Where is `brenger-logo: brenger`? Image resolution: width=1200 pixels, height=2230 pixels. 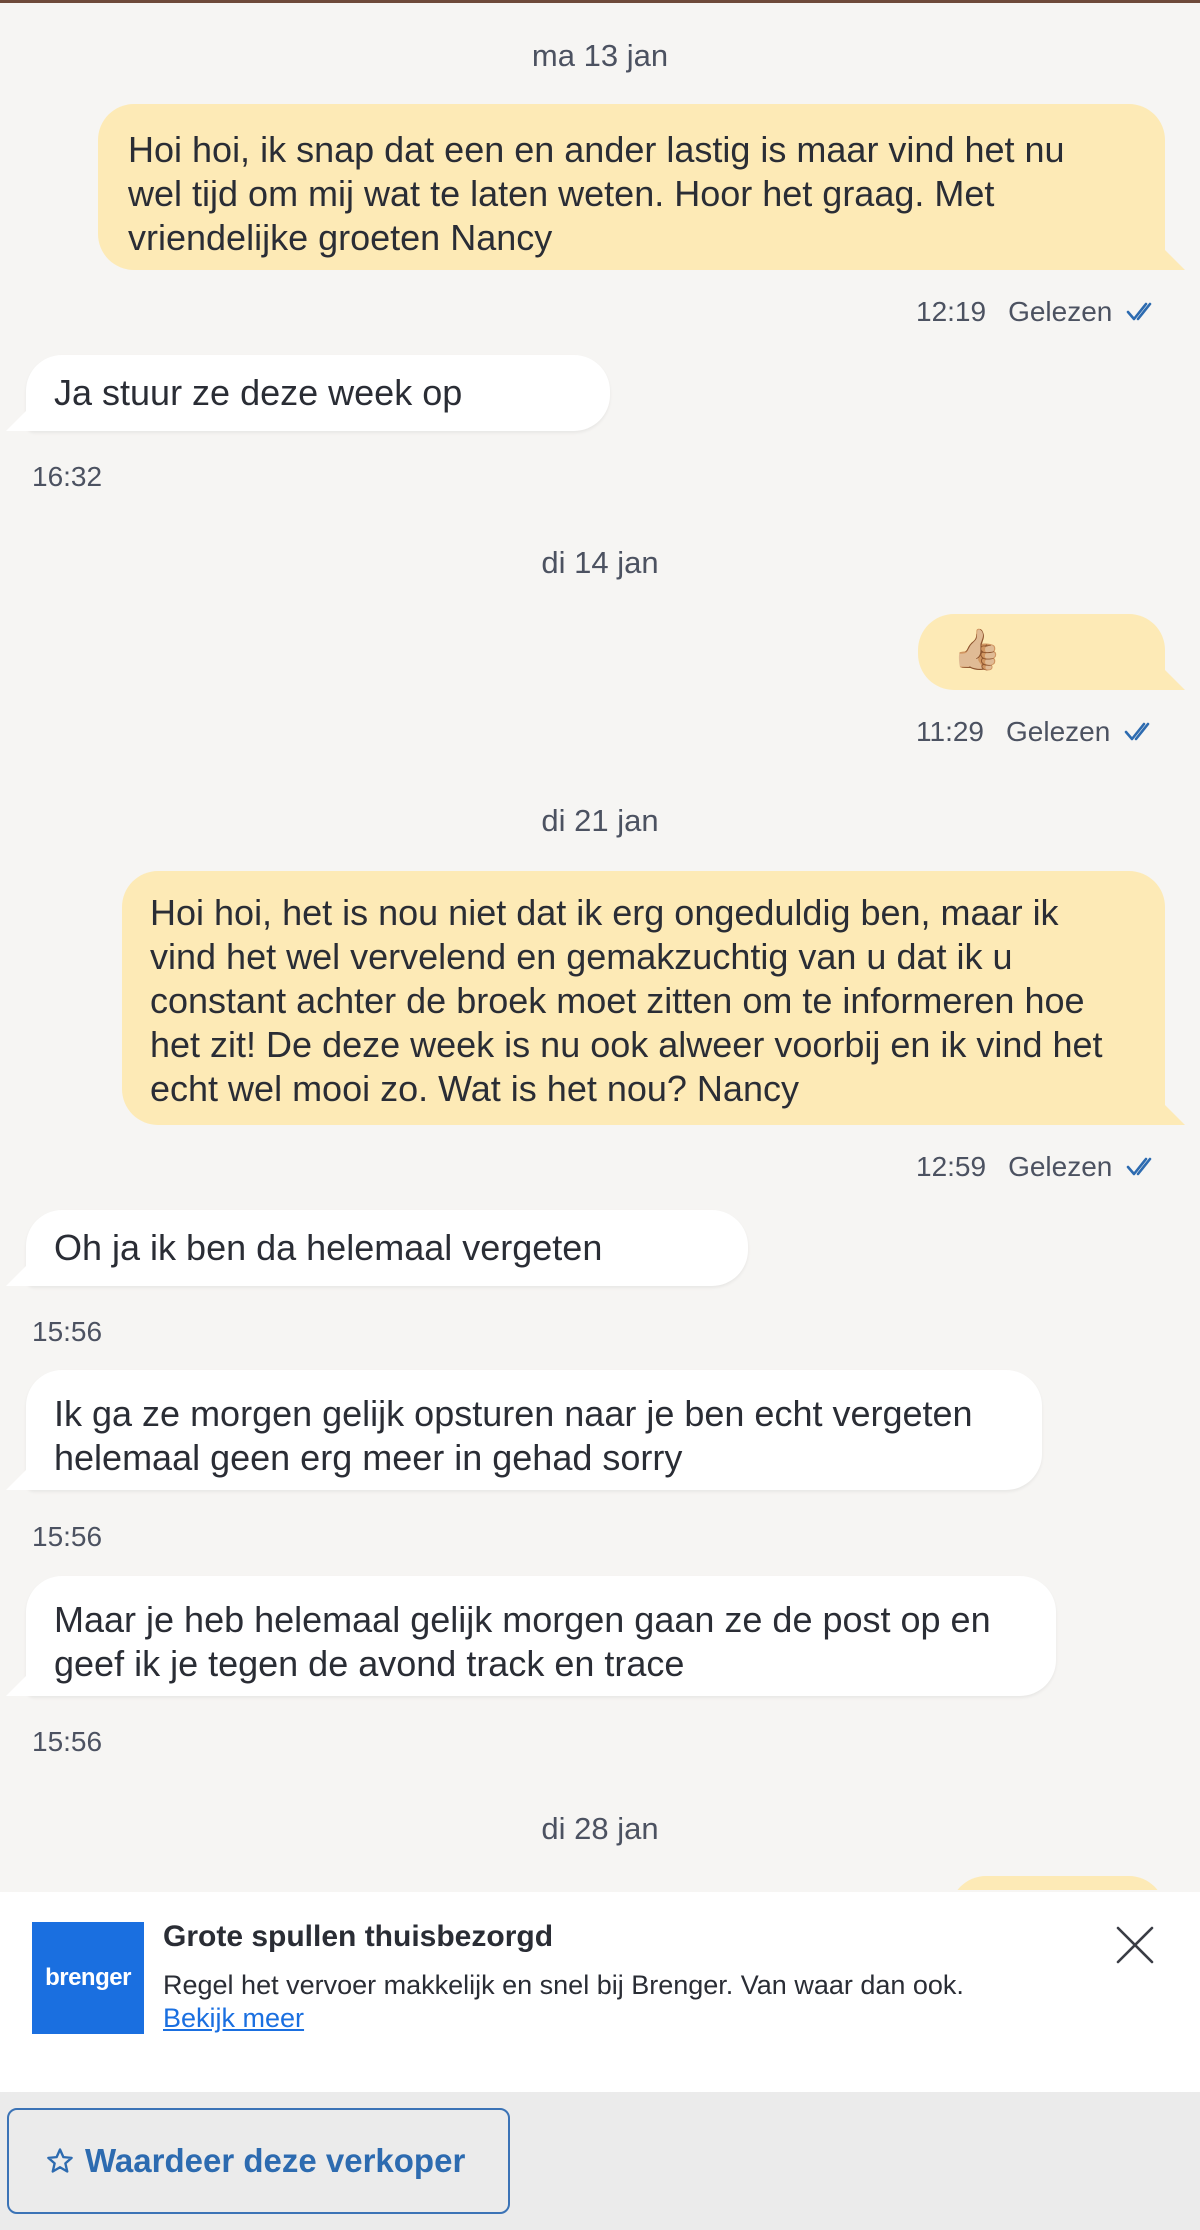
brenger-logo: brenger is located at coordinates (88, 1978).